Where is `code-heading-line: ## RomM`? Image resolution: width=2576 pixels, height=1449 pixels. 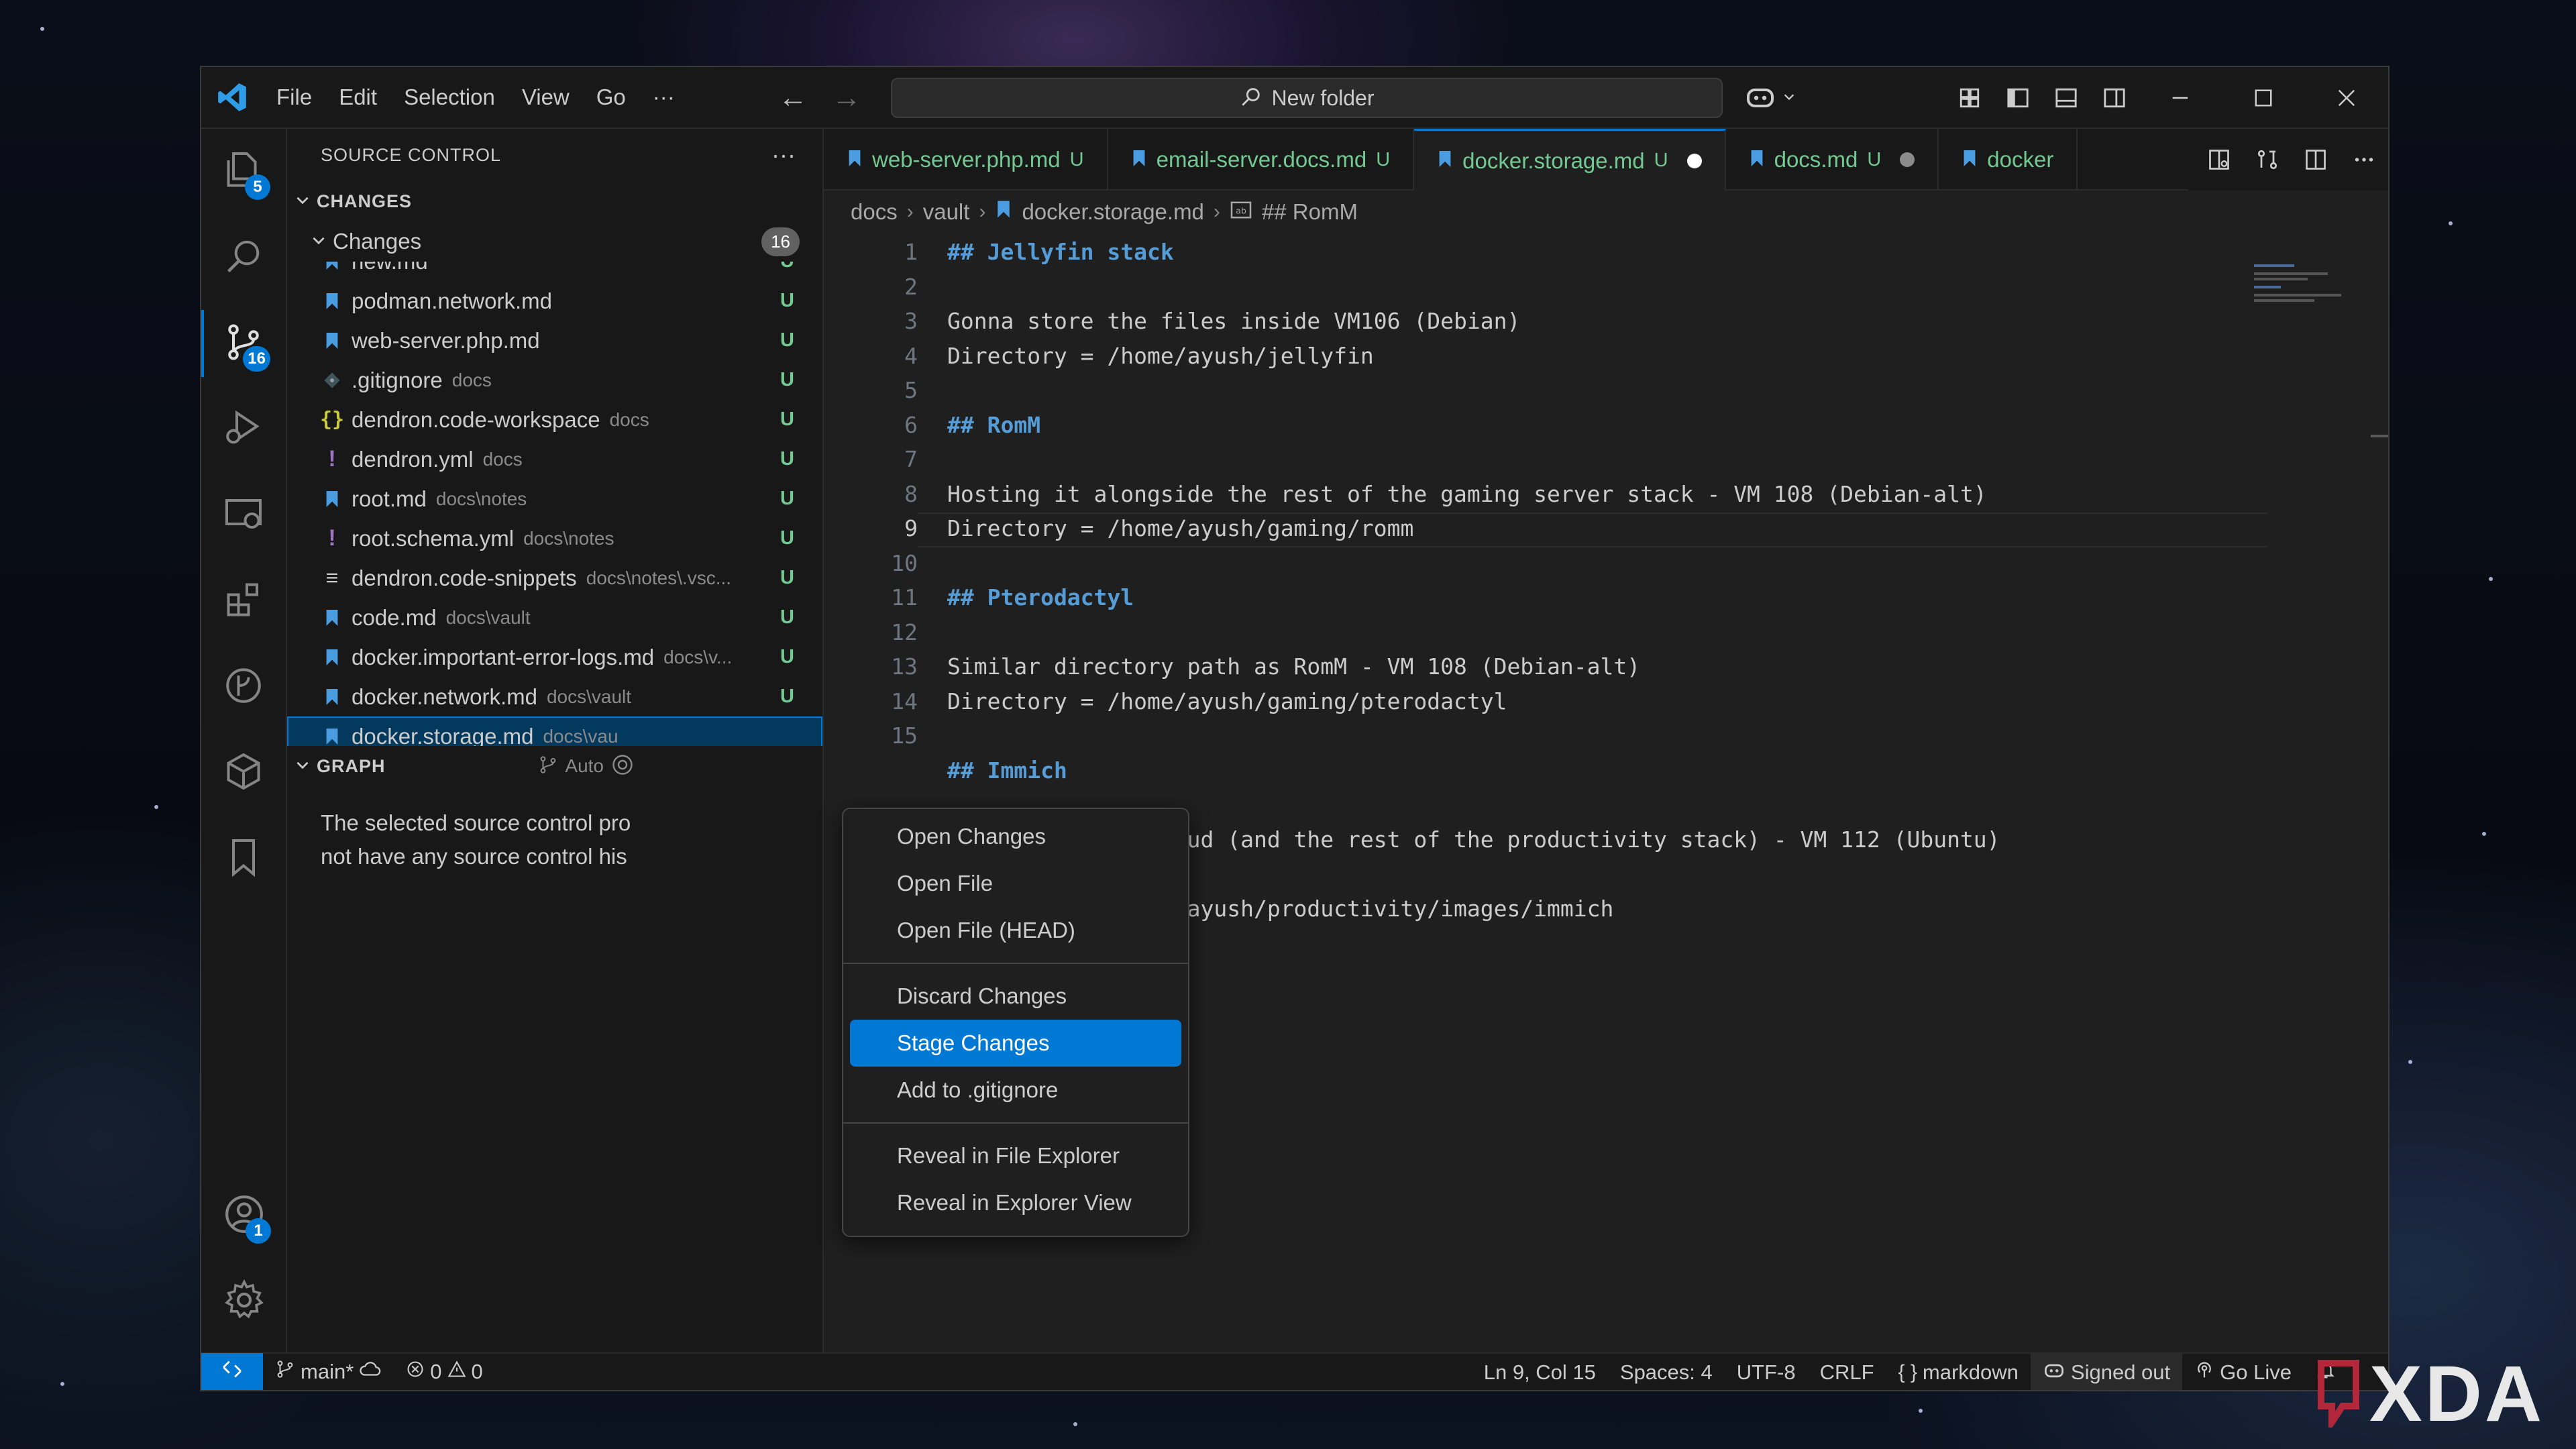
code-heading-line: ## RomM is located at coordinates (993, 425).